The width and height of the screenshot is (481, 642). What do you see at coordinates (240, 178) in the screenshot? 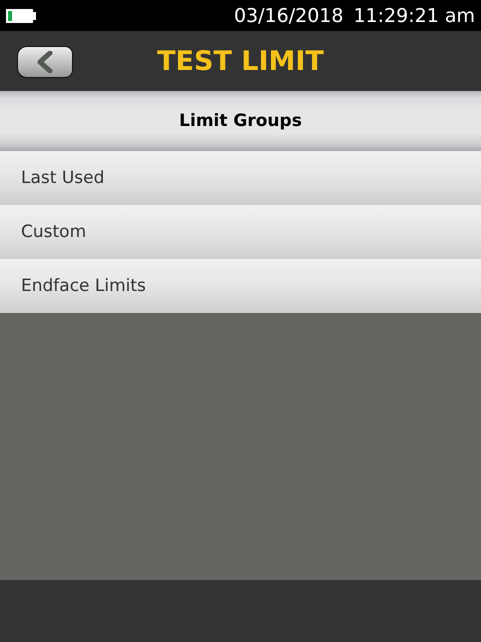
I see `list-item: Last Used` at bounding box center [240, 178].